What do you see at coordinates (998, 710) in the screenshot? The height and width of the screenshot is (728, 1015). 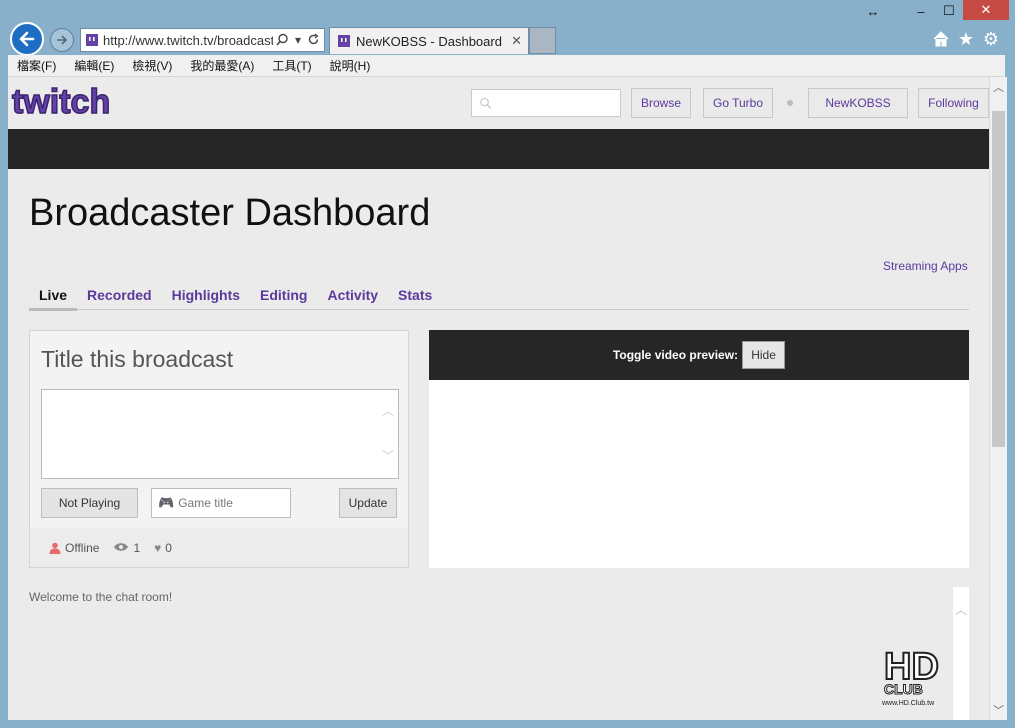 I see `scroll-down-icon: ﹀` at bounding box center [998, 710].